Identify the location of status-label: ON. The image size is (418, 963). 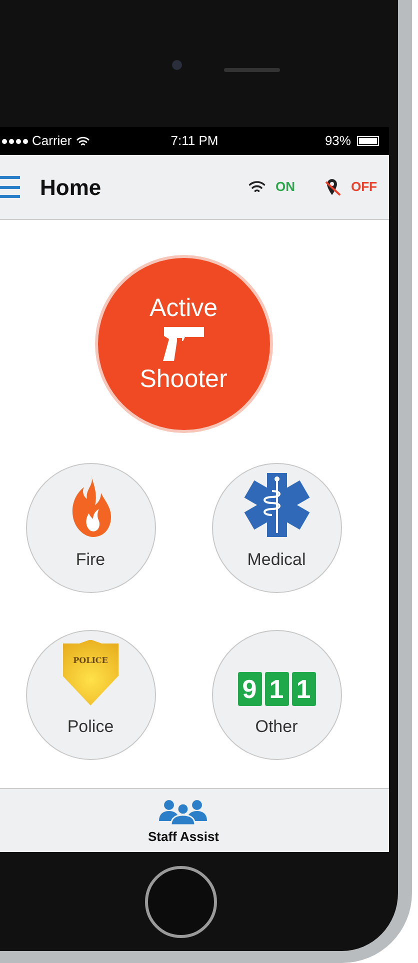
(285, 187).